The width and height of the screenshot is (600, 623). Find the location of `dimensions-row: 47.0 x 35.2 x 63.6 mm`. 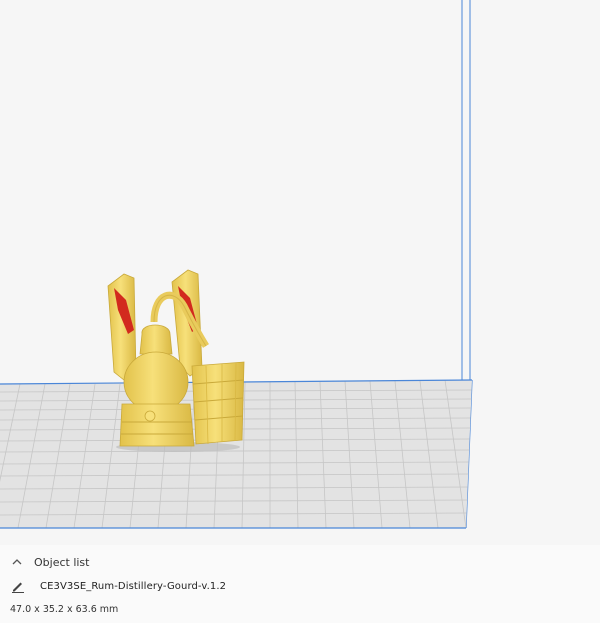

dimensions-row: 47.0 x 35.2 x 63.6 mm is located at coordinates (64, 609).